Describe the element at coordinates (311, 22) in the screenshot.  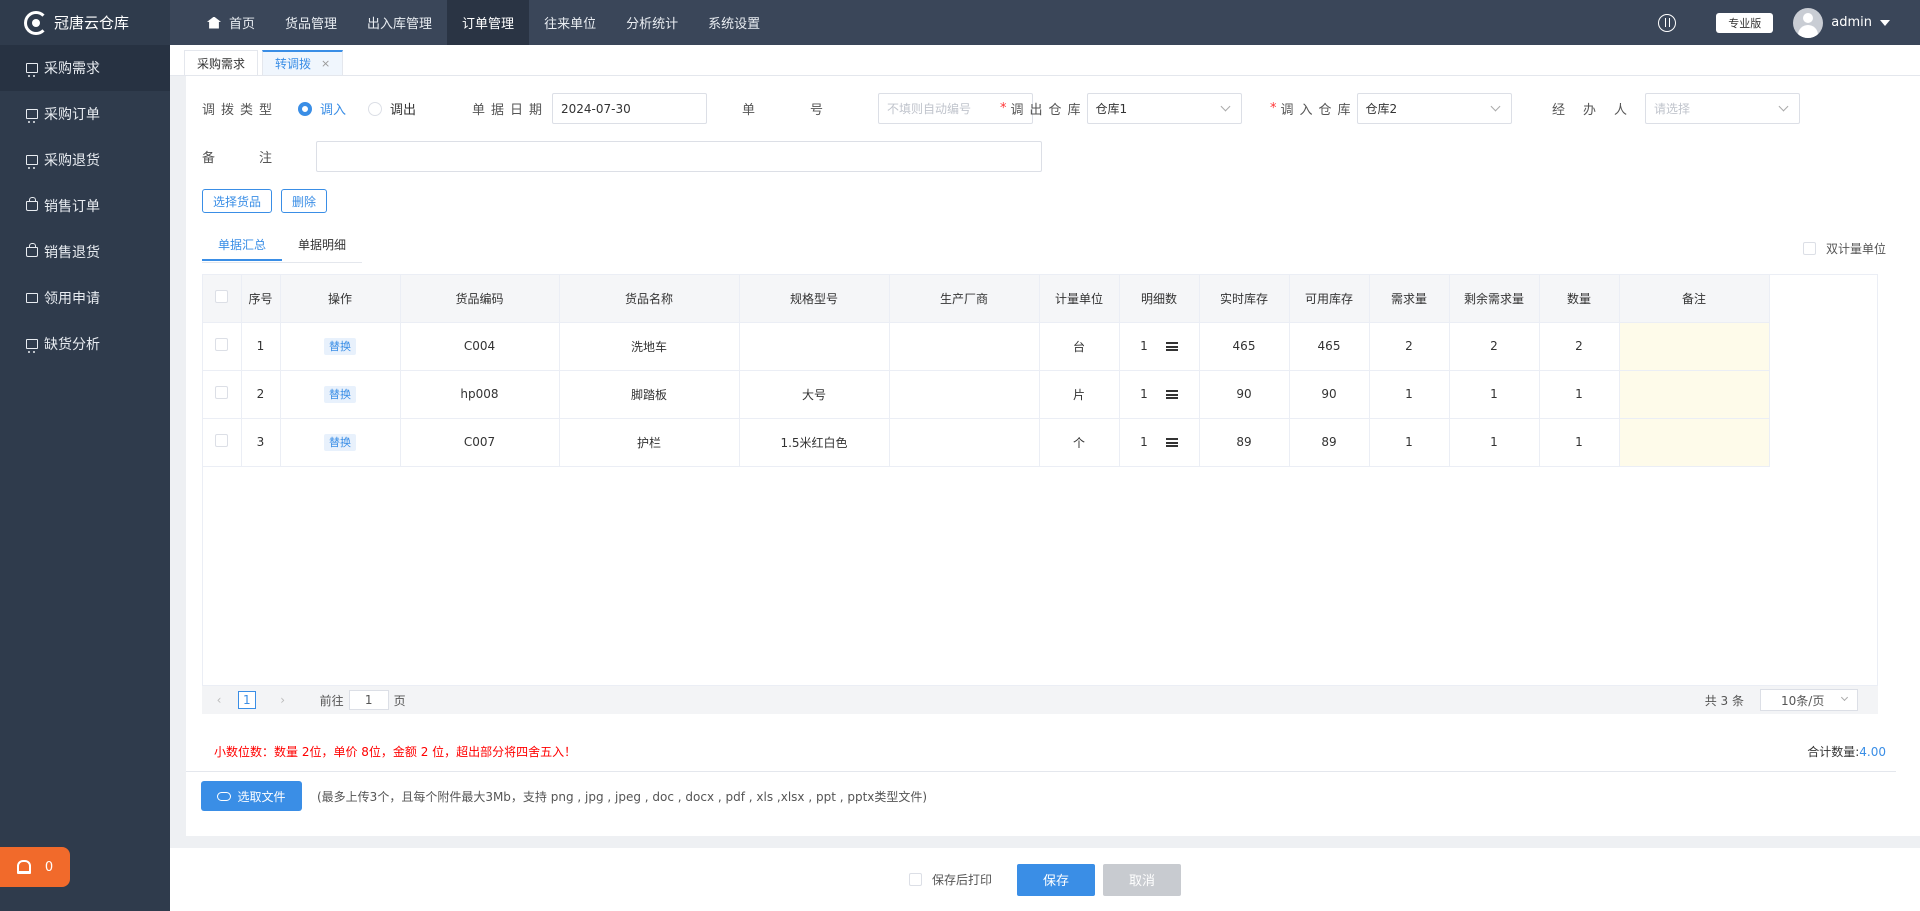
I see `nav-goods: 货品管理` at that location.